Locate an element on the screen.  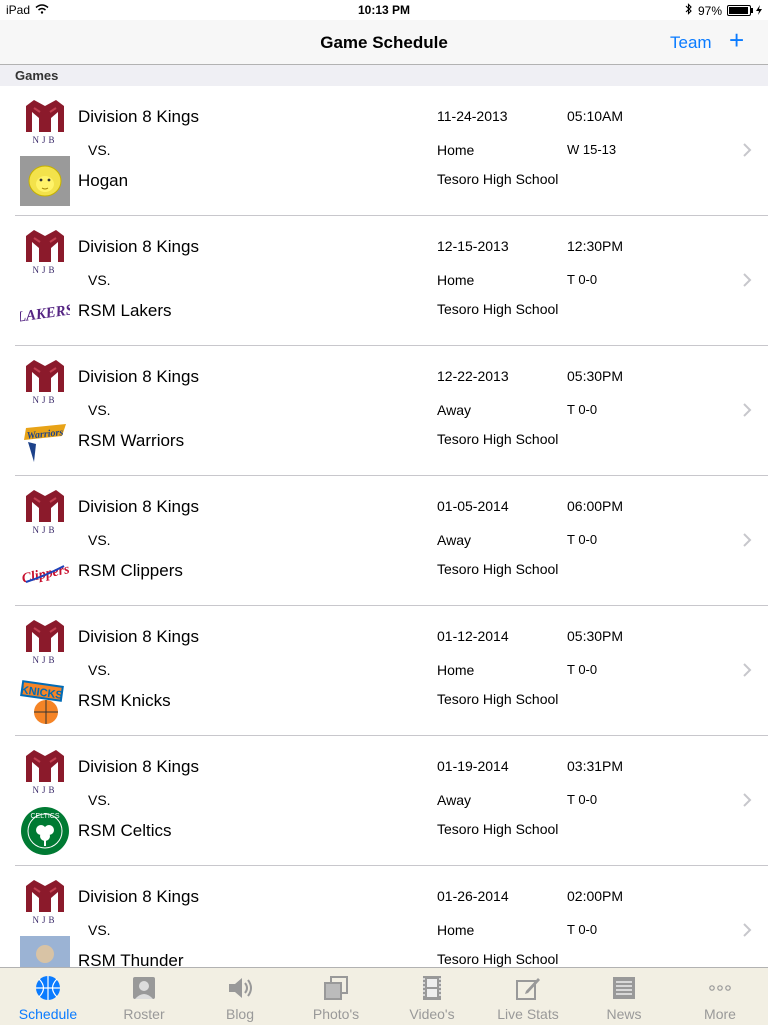
game-time: 03:31PM is located at coordinates (595, 766).